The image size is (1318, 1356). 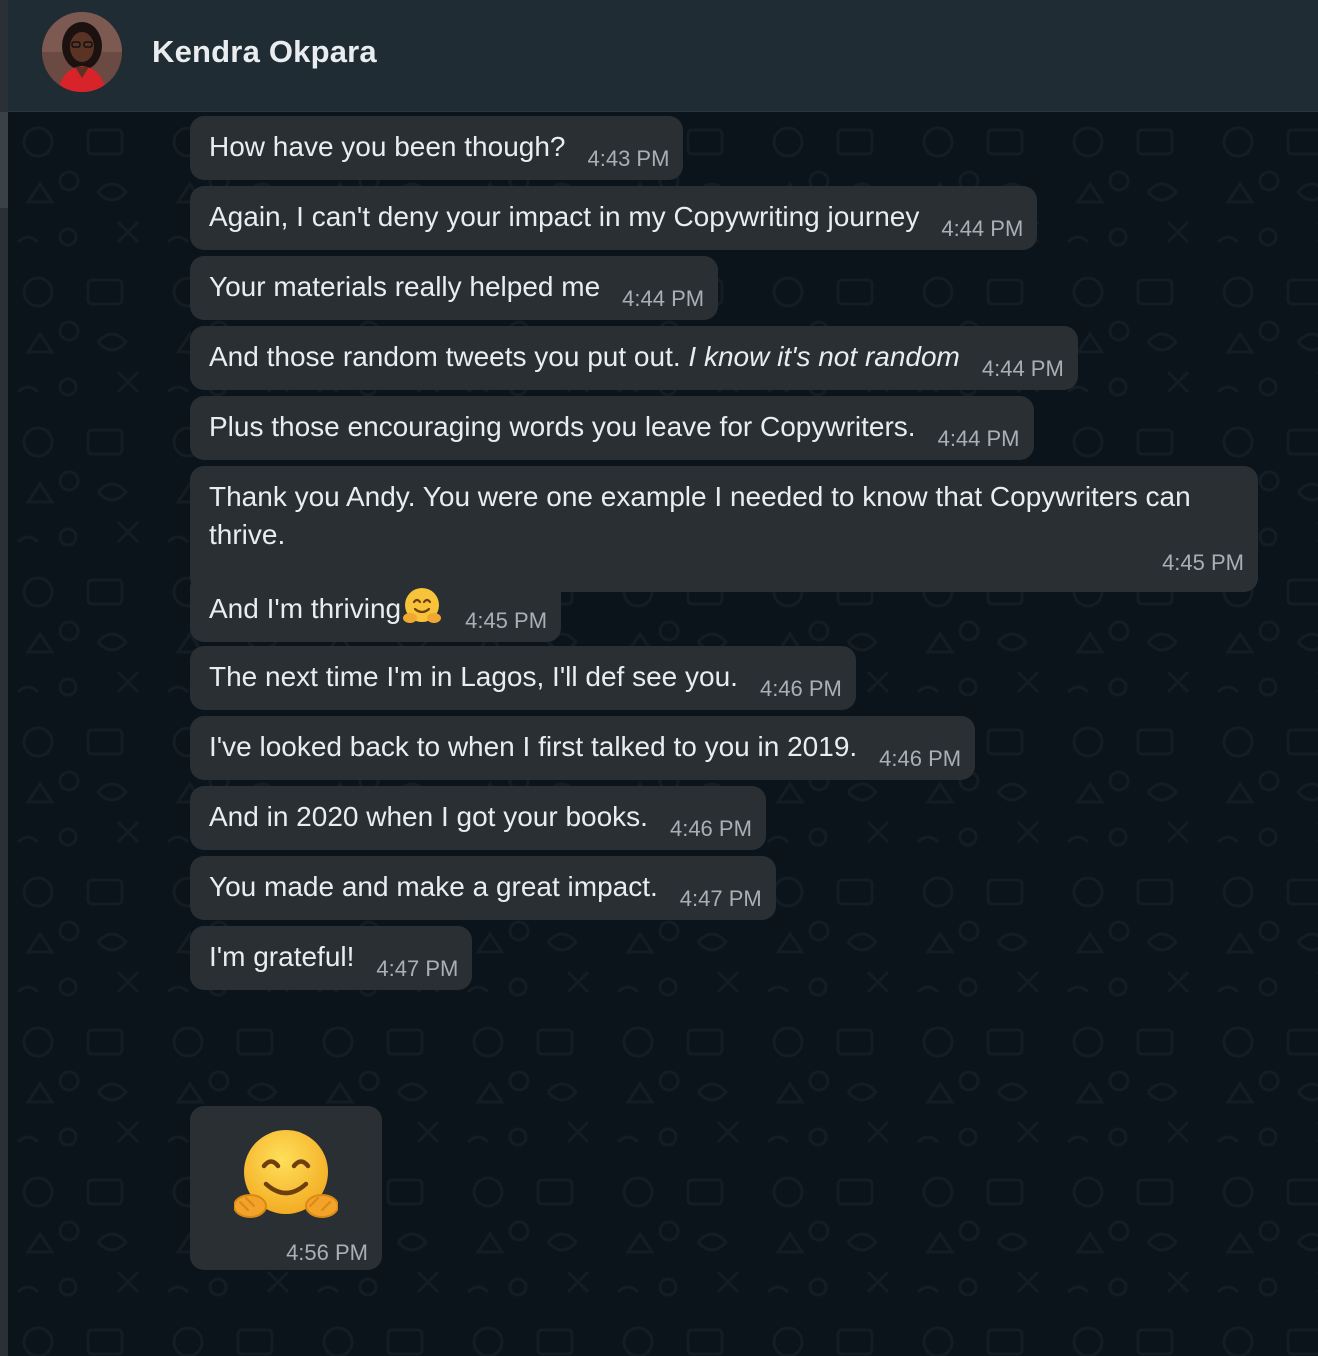 What do you see at coordinates (824, 356) in the screenshot?
I see `message-italic-text: I know it's not random` at bounding box center [824, 356].